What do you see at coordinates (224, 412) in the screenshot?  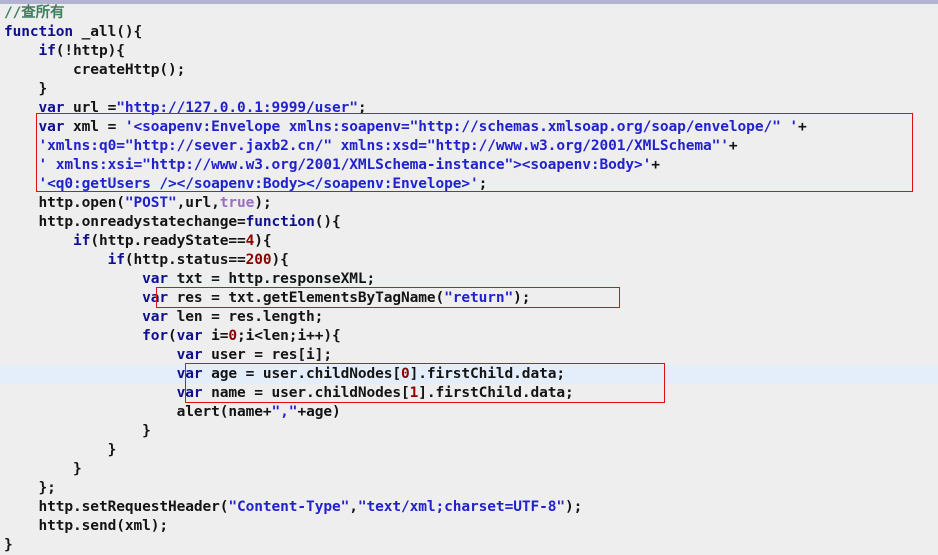 I see `code-token: alert(name+` at bounding box center [224, 412].